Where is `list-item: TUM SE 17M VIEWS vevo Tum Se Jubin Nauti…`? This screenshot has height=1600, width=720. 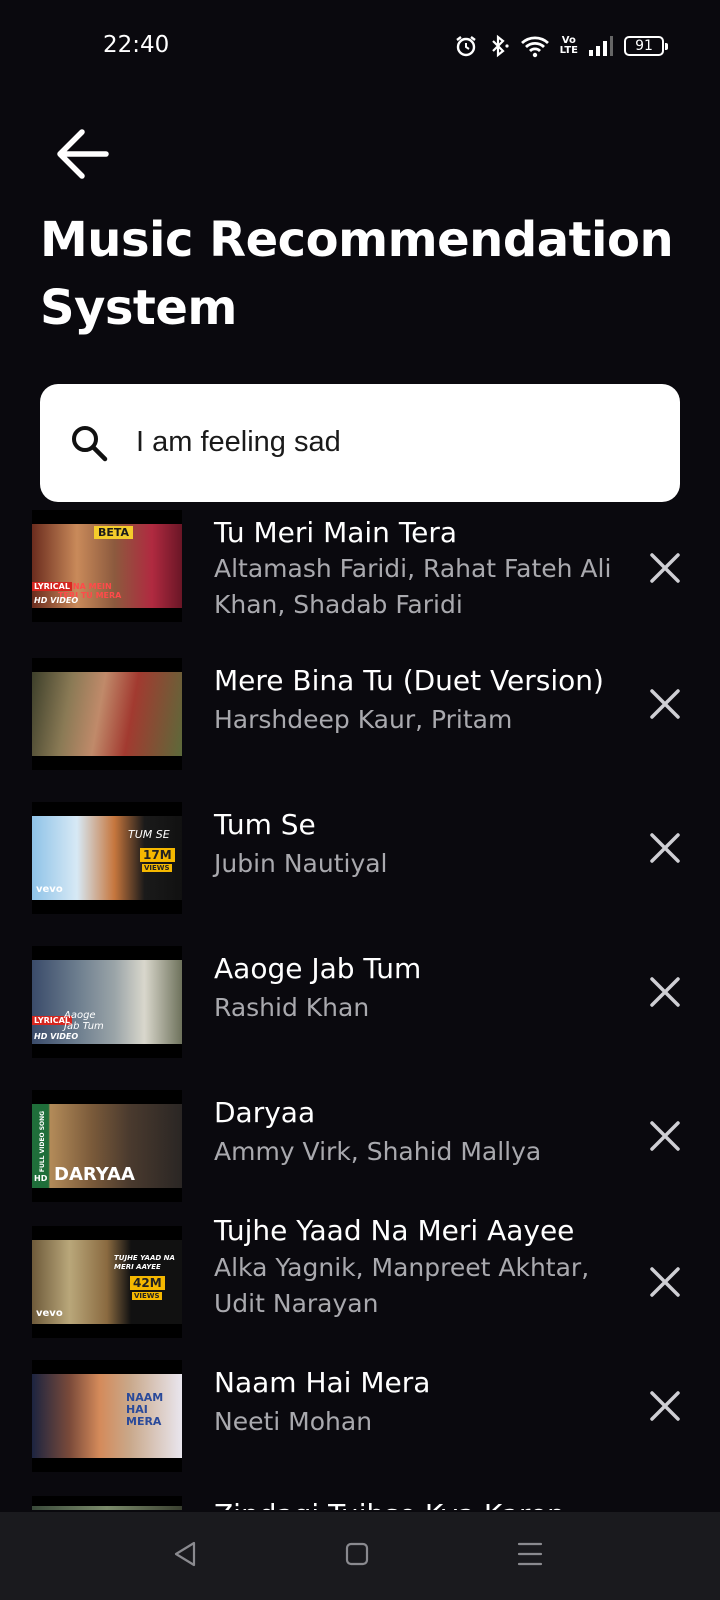 list-item: TUM SE 17M VIEWS vevo Tum Se Jubin Nauti… is located at coordinates (360, 852).